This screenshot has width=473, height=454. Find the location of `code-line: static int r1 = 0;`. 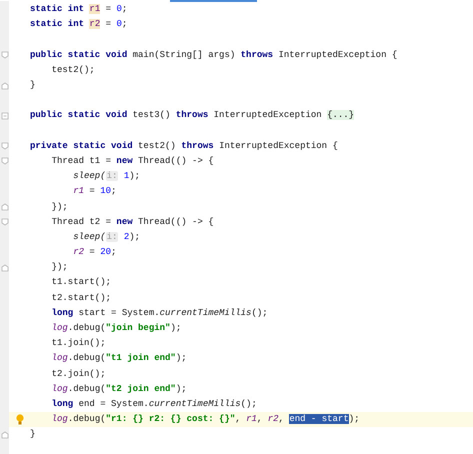

code-line: static int r1 = 0; is located at coordinates (79, 9).